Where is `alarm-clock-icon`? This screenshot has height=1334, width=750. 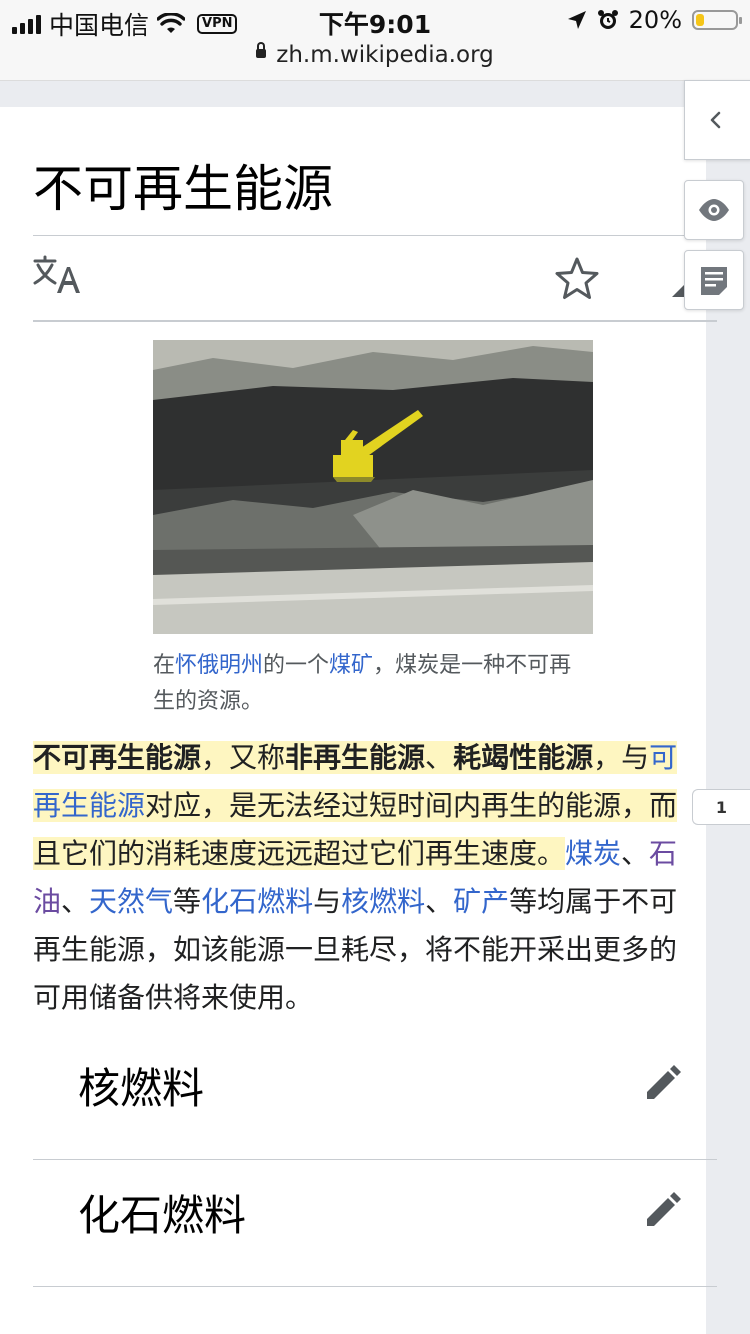 alarm-clock-icon is located at coordinates (607, 19).